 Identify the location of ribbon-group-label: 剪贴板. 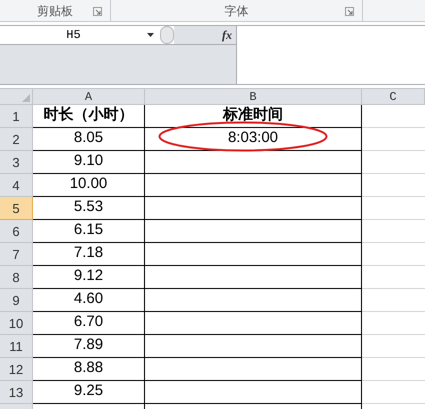
(55, 11).